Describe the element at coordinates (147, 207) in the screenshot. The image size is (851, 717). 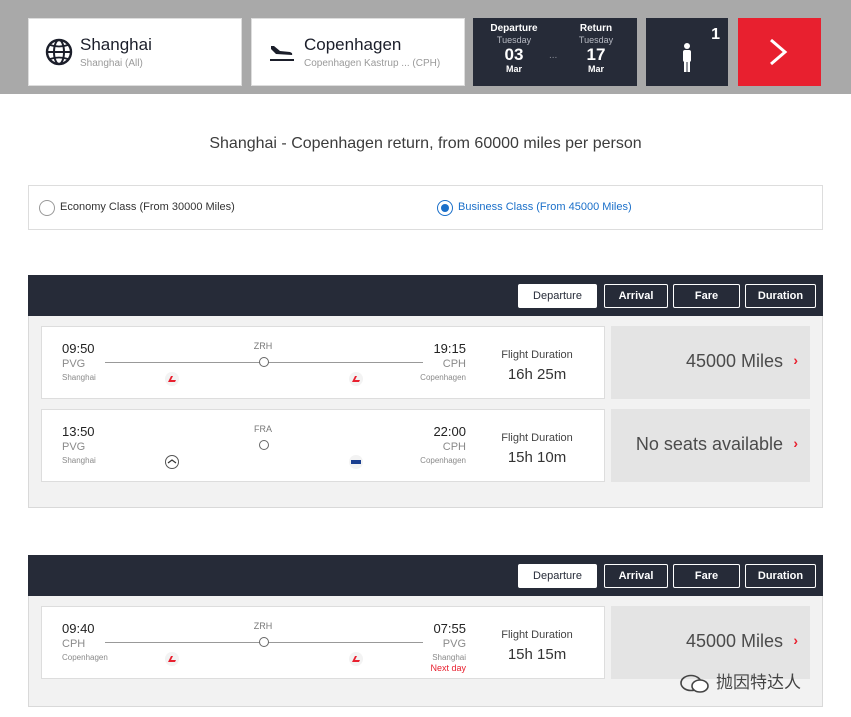
I see `economy-class-label: Economy Class (From 30000 Miles)` at that location.